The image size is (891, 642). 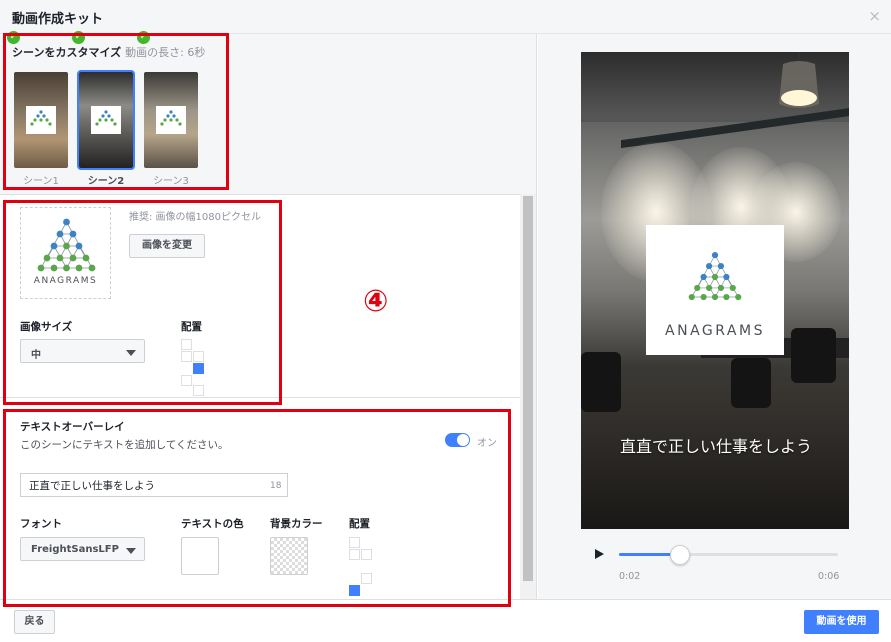 What do you see at coordinates (715, 331) in the screenshot?
I see `preview-brand-text: ANAGRAMS` at bounding box center [715, 331].